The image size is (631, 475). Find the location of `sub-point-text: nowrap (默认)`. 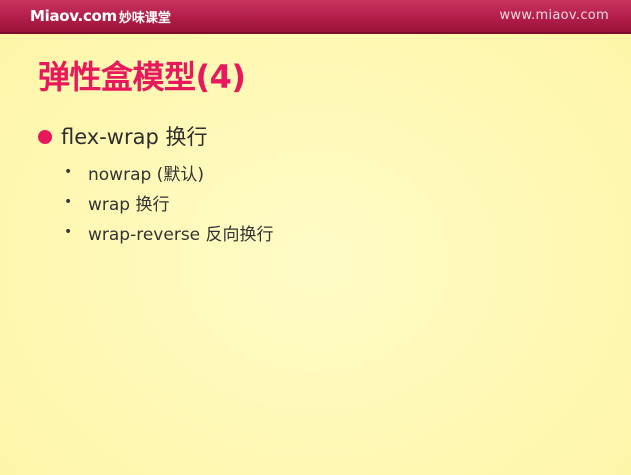

sub-point-text: nowrap (默认) is located at coordinates (146, 174).